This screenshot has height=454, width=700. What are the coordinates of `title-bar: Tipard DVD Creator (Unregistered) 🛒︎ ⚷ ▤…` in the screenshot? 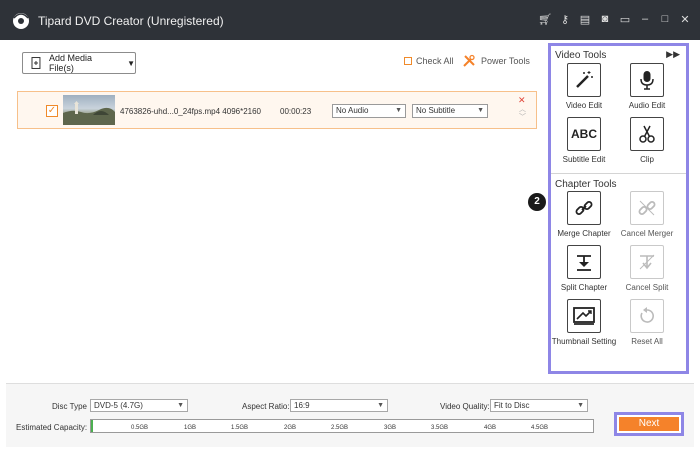 It's located at (350, 20).